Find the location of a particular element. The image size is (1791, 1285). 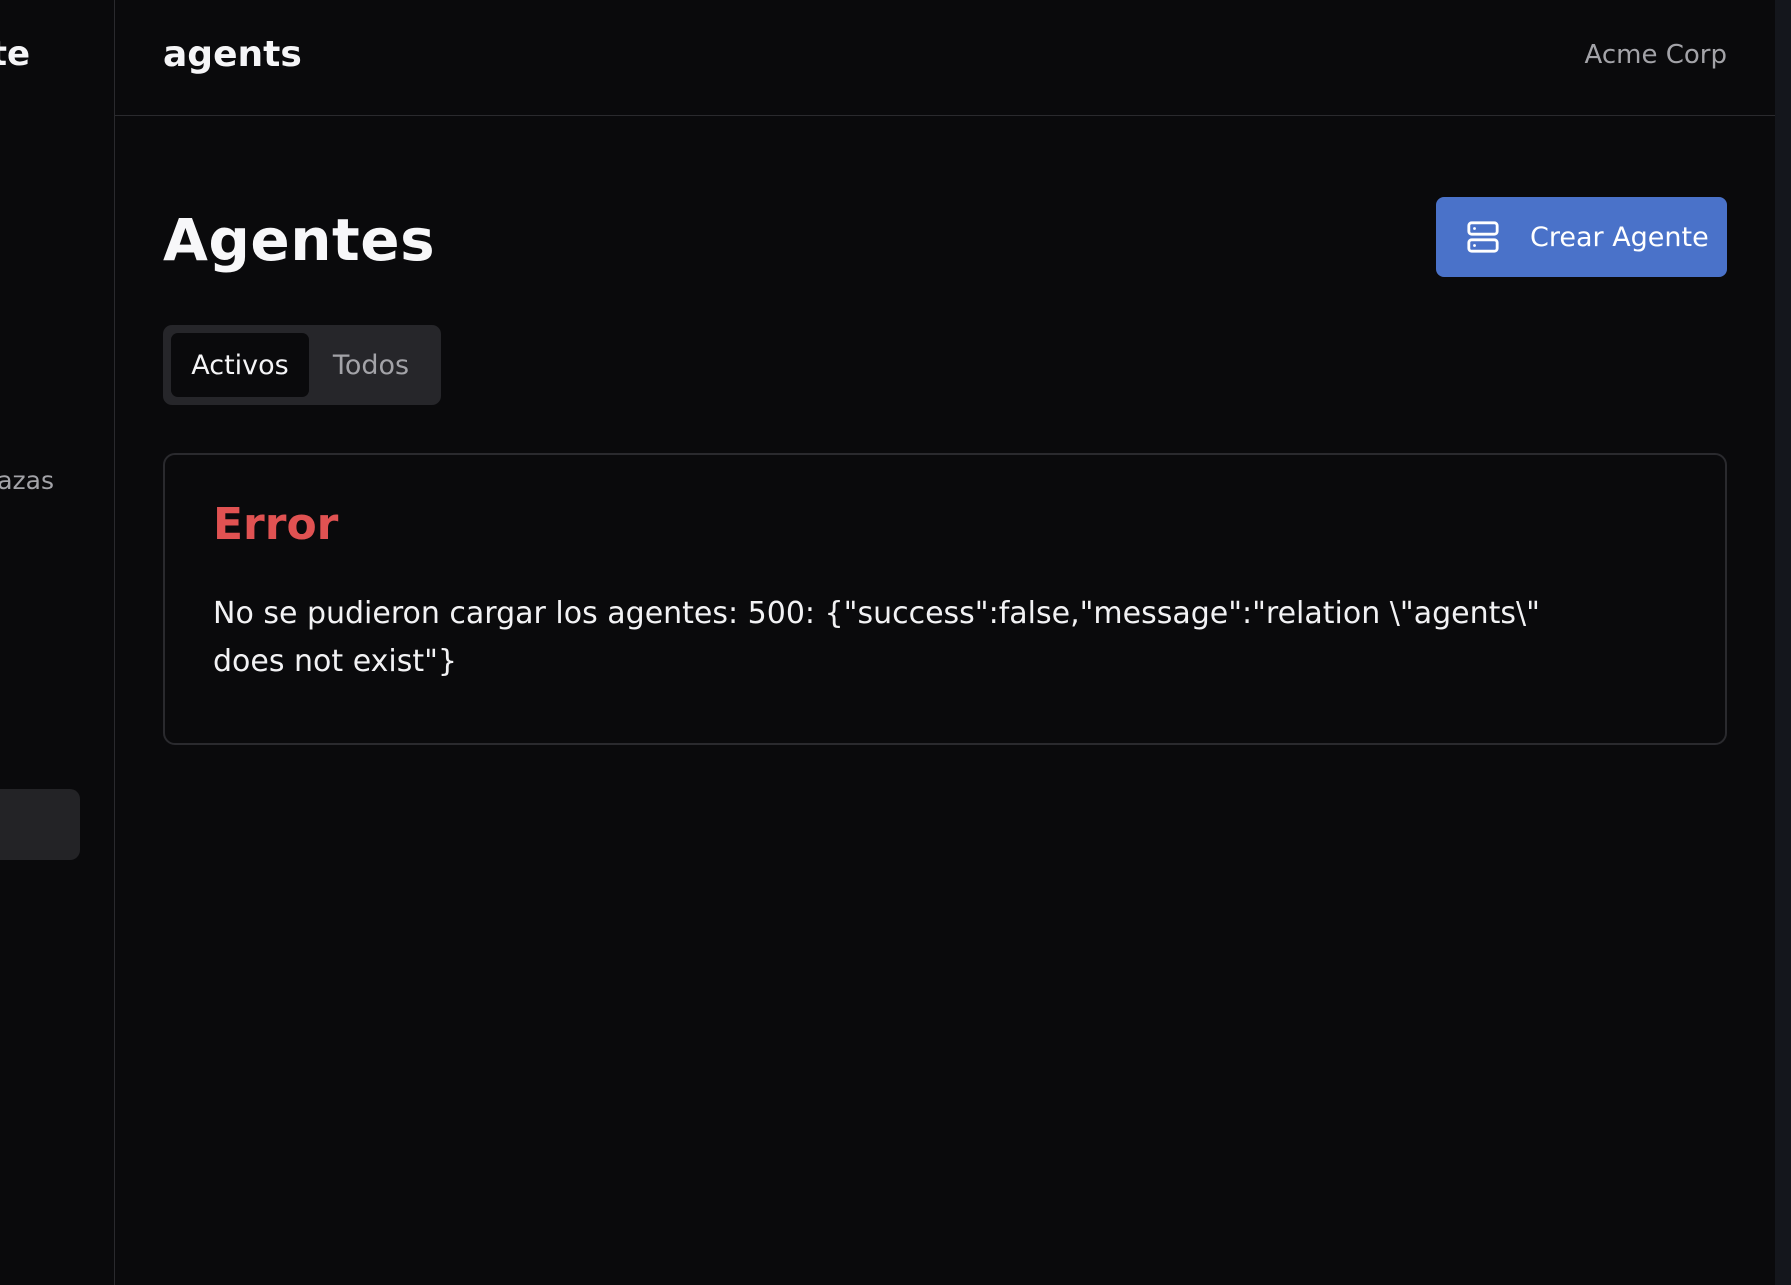

window-edge is located at coordinates (1783, 642).